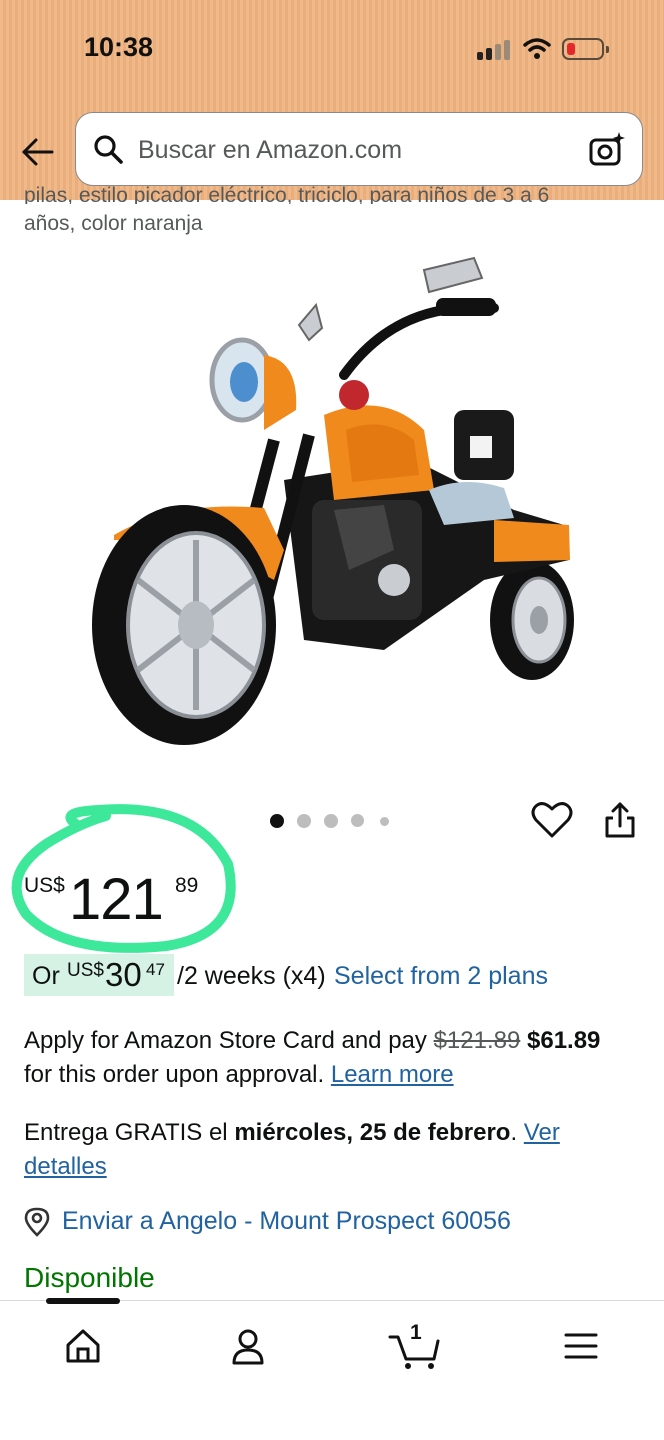 This screenshot has width=664, height=1440. Describe the element at coordinates (46, 976) in the screenshot. I see `installment-prefix: Or` at that location.